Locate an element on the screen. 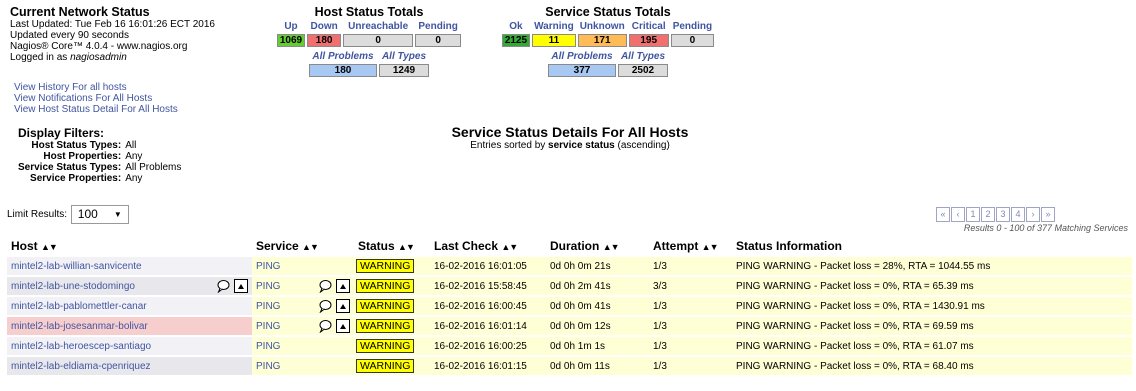 This screenshot has width=1136, height=391. service-label-all-problems: All Problems is located at coordinates (582, 56).